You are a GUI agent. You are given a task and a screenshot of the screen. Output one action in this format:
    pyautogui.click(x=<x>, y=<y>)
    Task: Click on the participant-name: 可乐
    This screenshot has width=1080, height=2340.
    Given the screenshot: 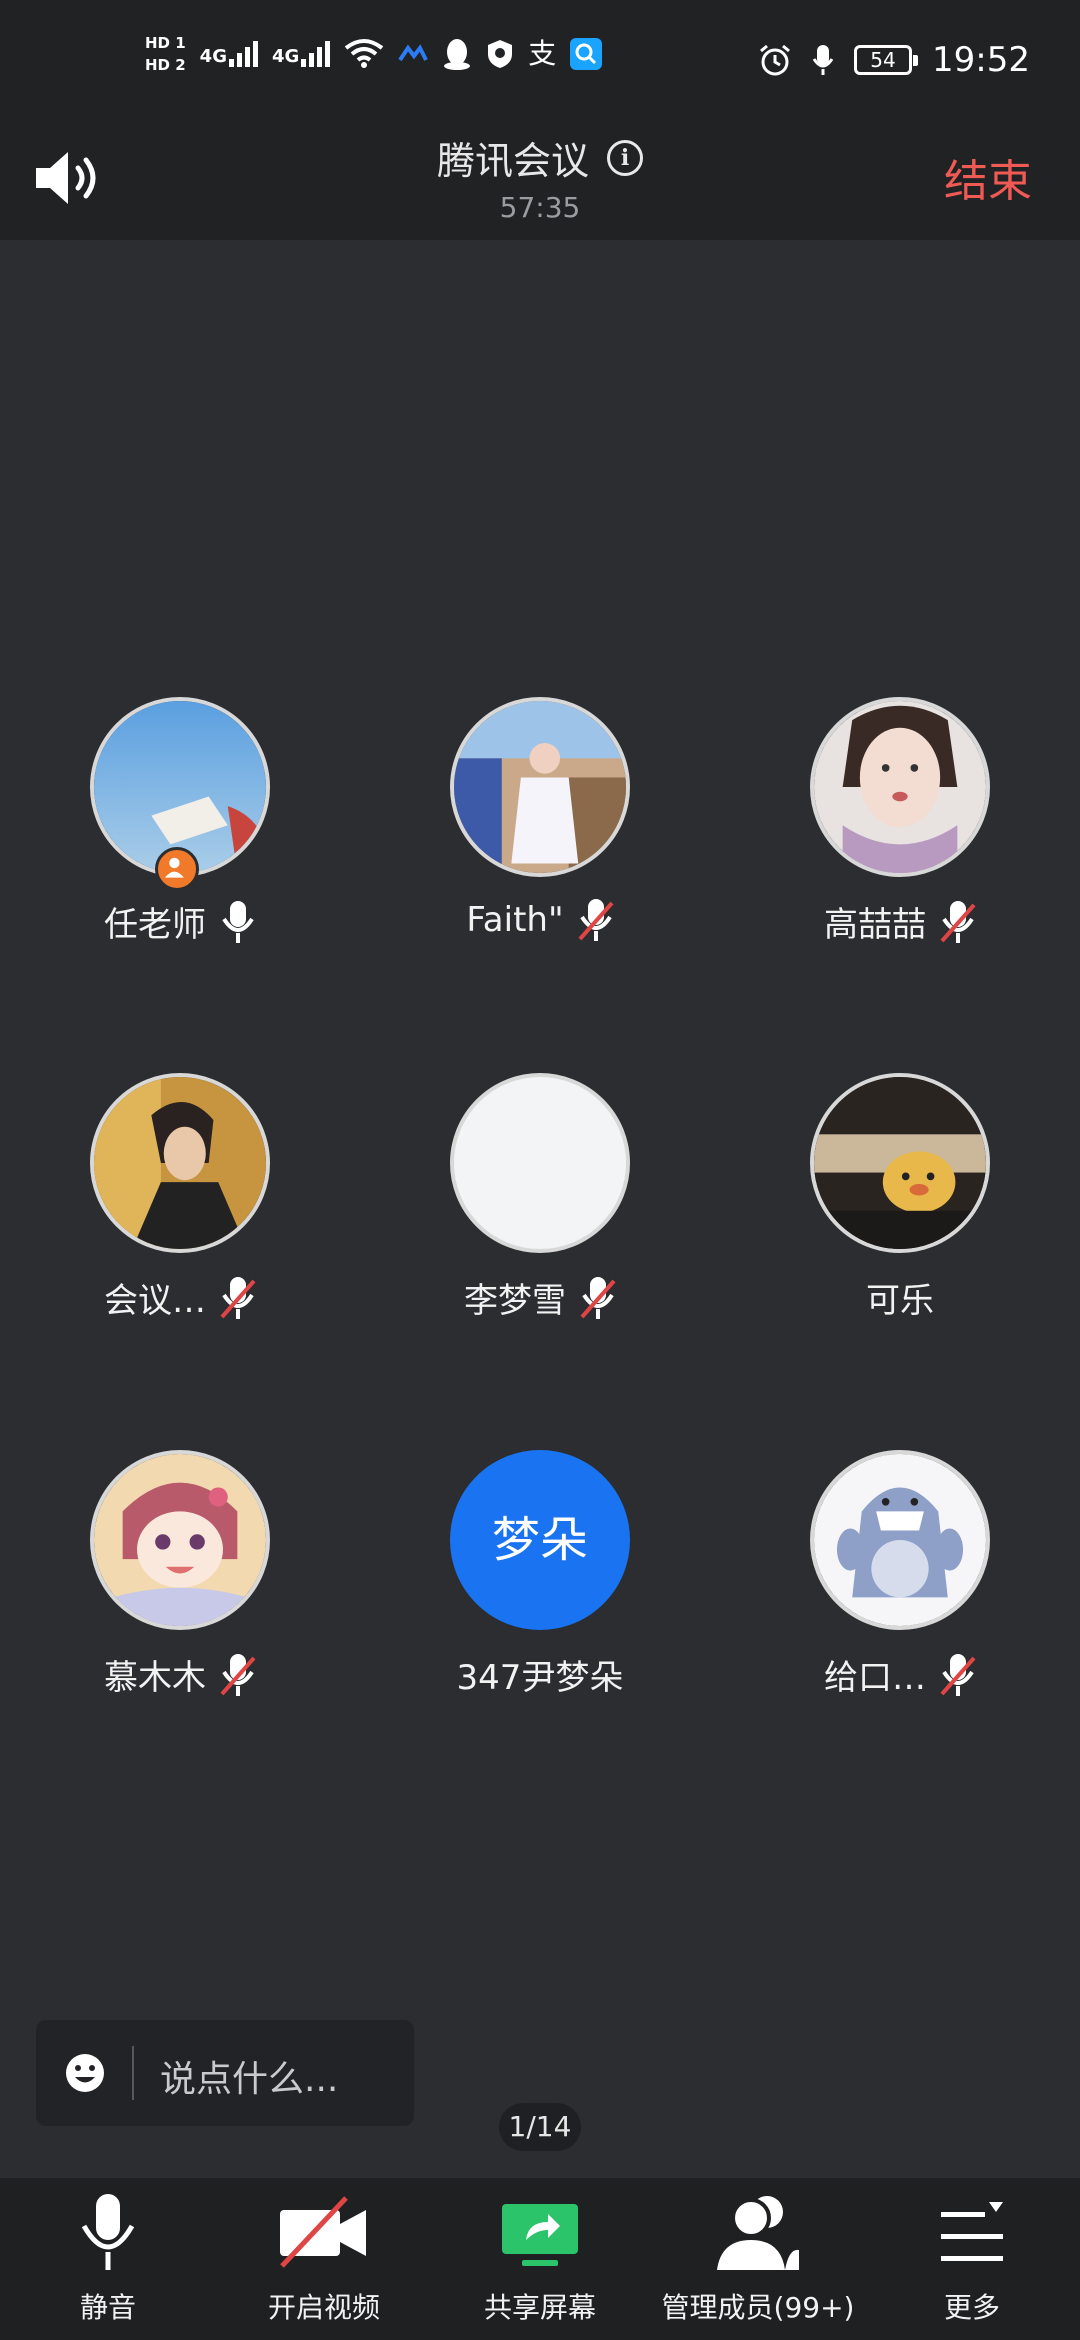 What is the action you would take?
    pyautogui.click(x=900, y=1301)
    